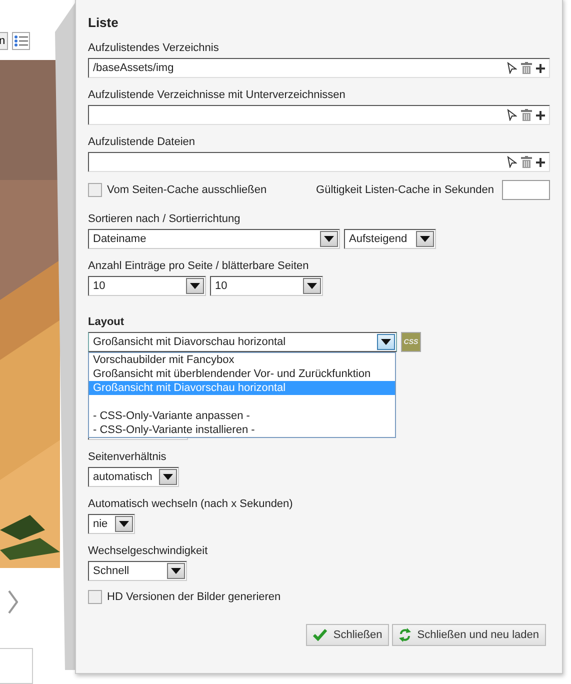  What do you see at coordinates (242, 374) in the screenshot?
I see `dropdown-option: Großansicht mit überblendender Vor- und Zurückfunktion` at bounding box center [242, 374].